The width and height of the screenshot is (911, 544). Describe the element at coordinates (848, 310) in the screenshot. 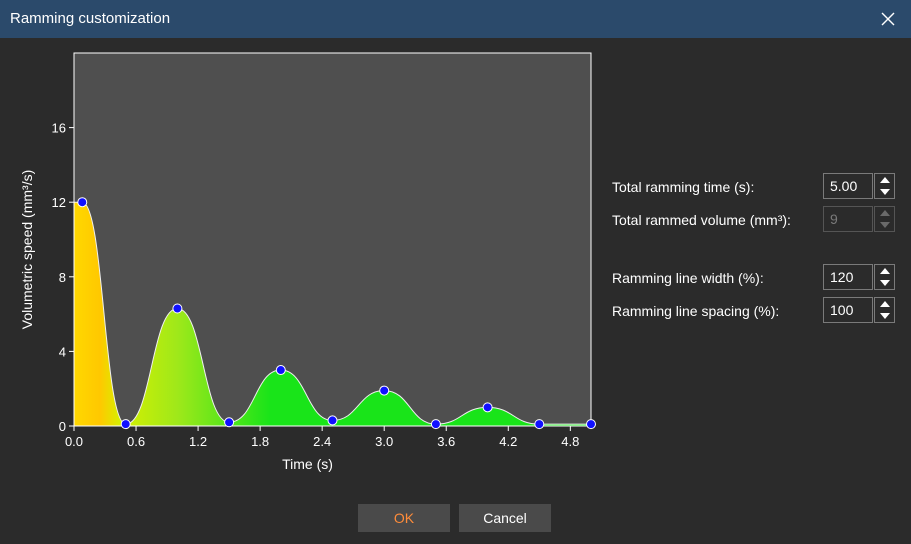

I see `ramming-line-spacing-input` at that location.